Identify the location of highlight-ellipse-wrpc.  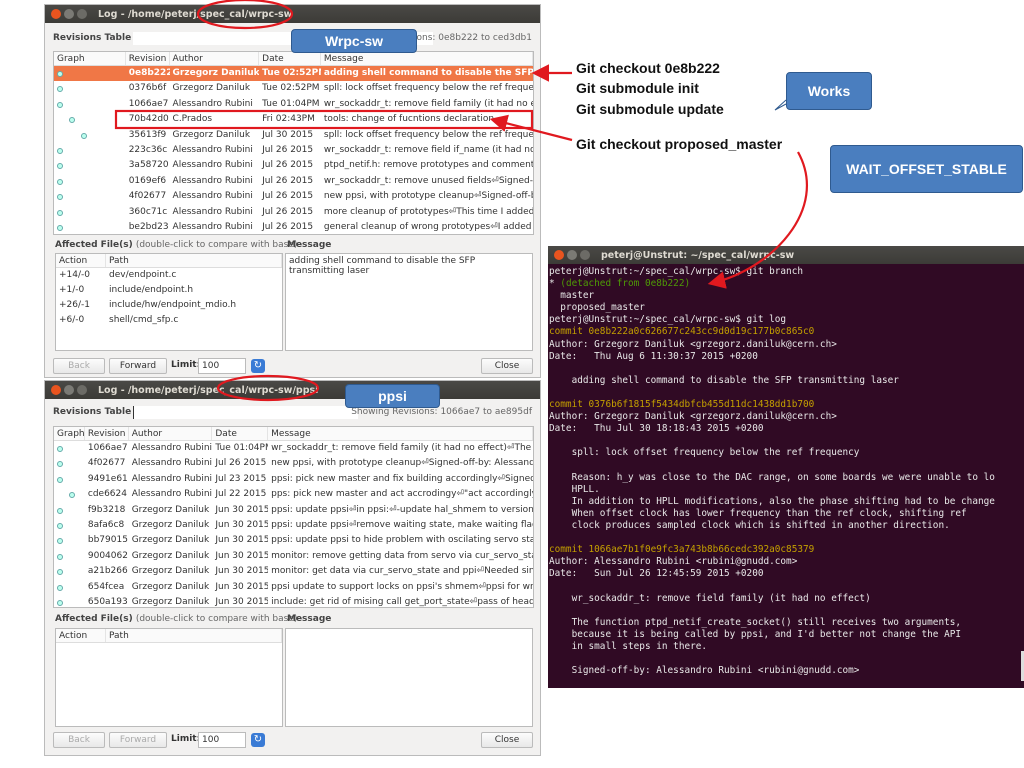
(245, 15).